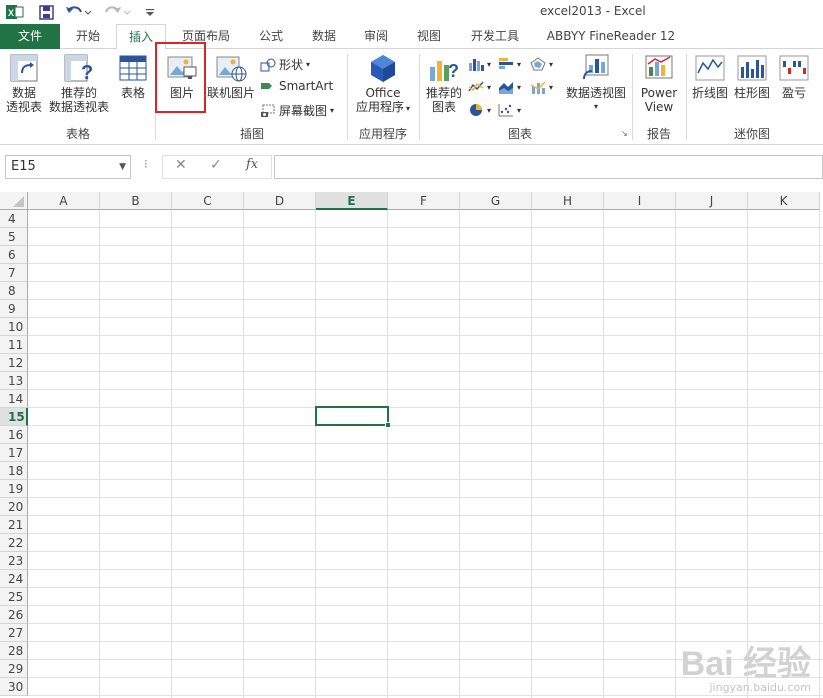 The image size is (823, 698). Describe the element at coordinates (64, 201) in the screenshot. I see `column-header: A` at that location.